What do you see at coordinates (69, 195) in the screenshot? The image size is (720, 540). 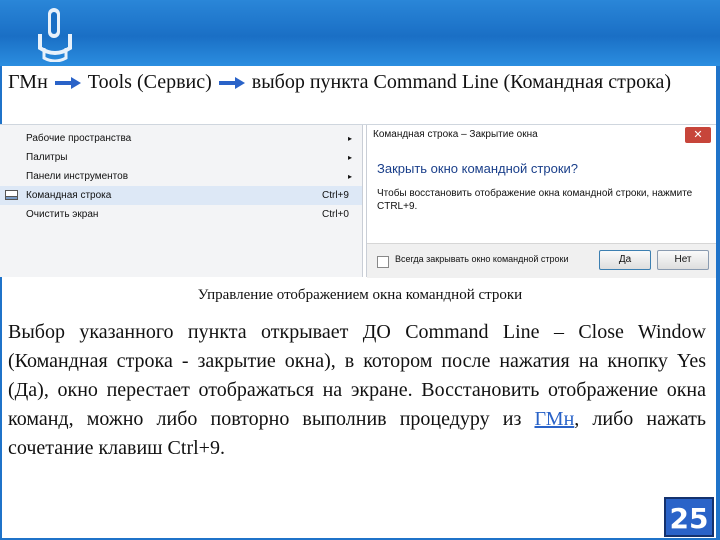 I see `menu-item-label: Командная строка` at bounding box center [69, 195].